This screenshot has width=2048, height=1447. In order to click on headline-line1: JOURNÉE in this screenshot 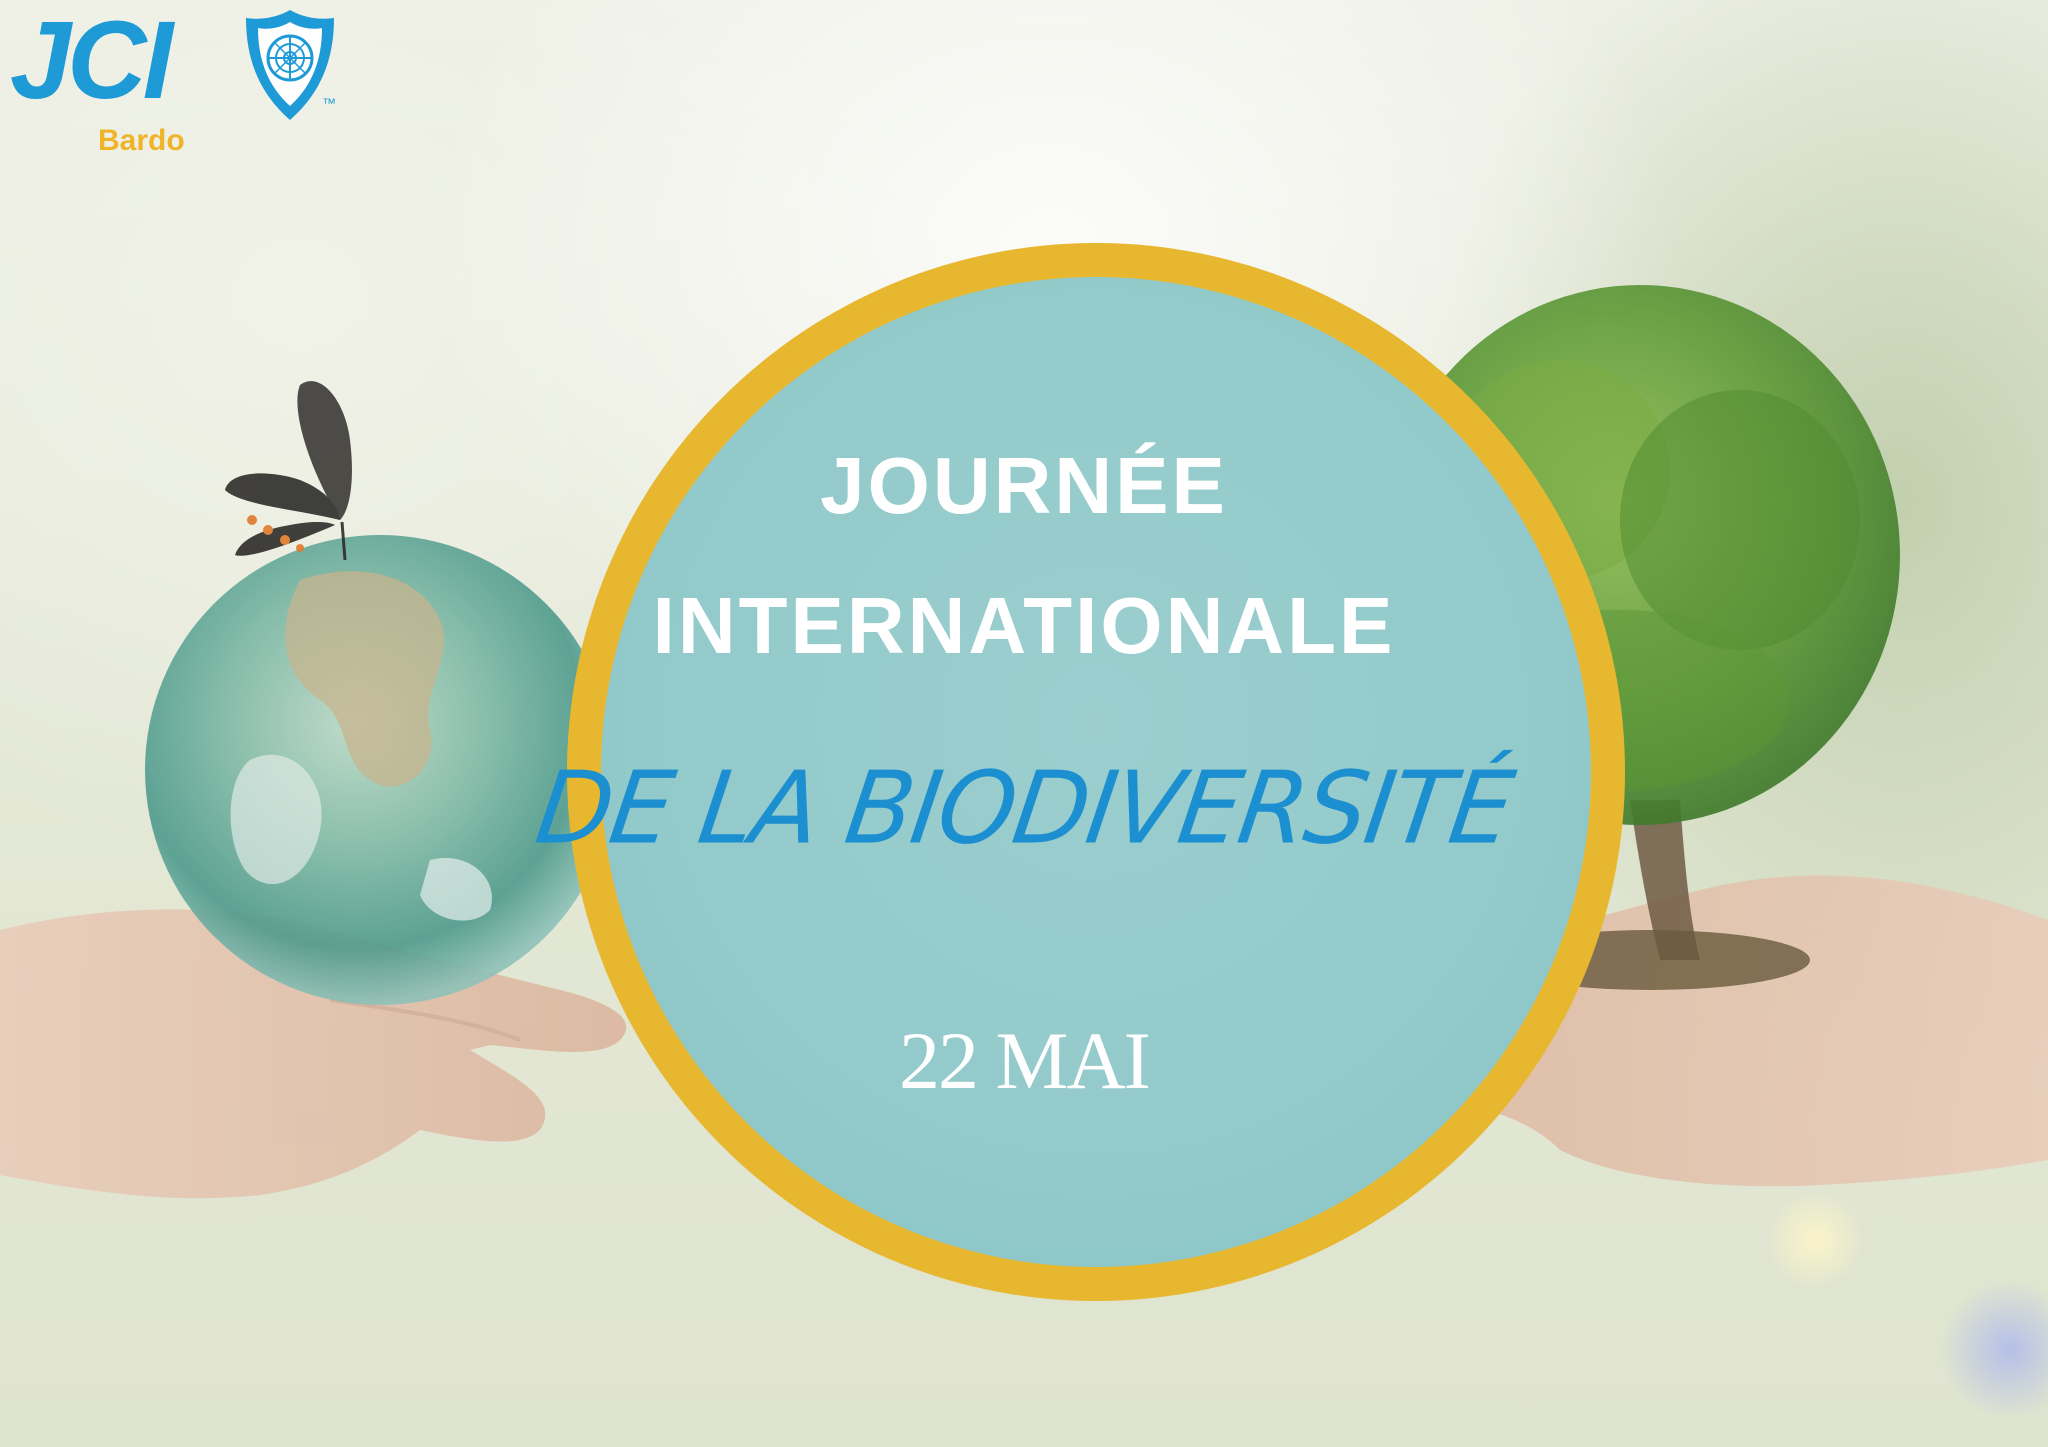, I will do `click(1024, 485)`.